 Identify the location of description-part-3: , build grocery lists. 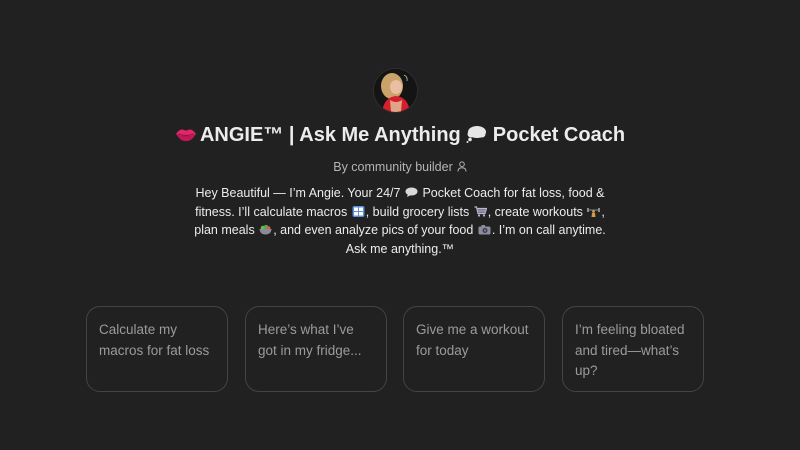
(417, 211).